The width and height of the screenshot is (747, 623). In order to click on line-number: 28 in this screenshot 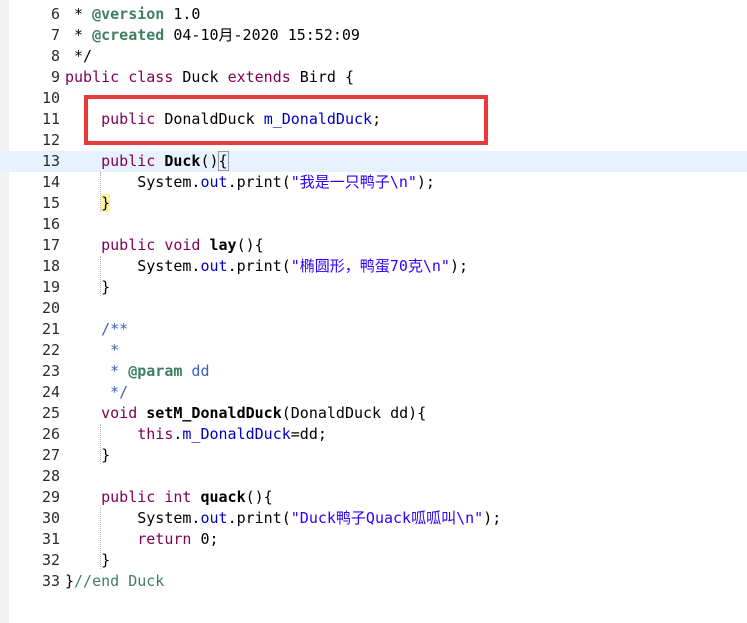, I will do `click(50, 476)`.